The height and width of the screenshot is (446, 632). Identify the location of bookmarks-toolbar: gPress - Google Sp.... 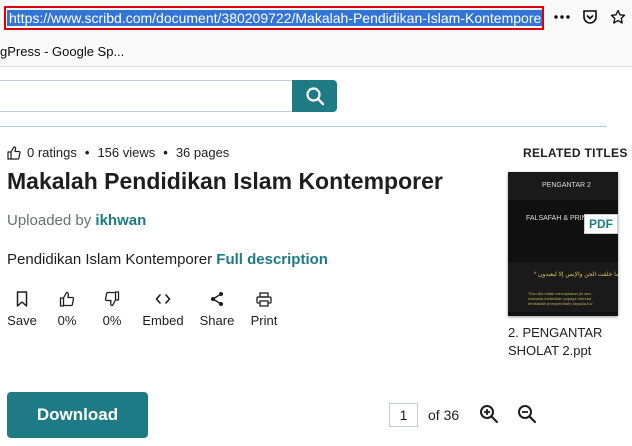
(316, 52).